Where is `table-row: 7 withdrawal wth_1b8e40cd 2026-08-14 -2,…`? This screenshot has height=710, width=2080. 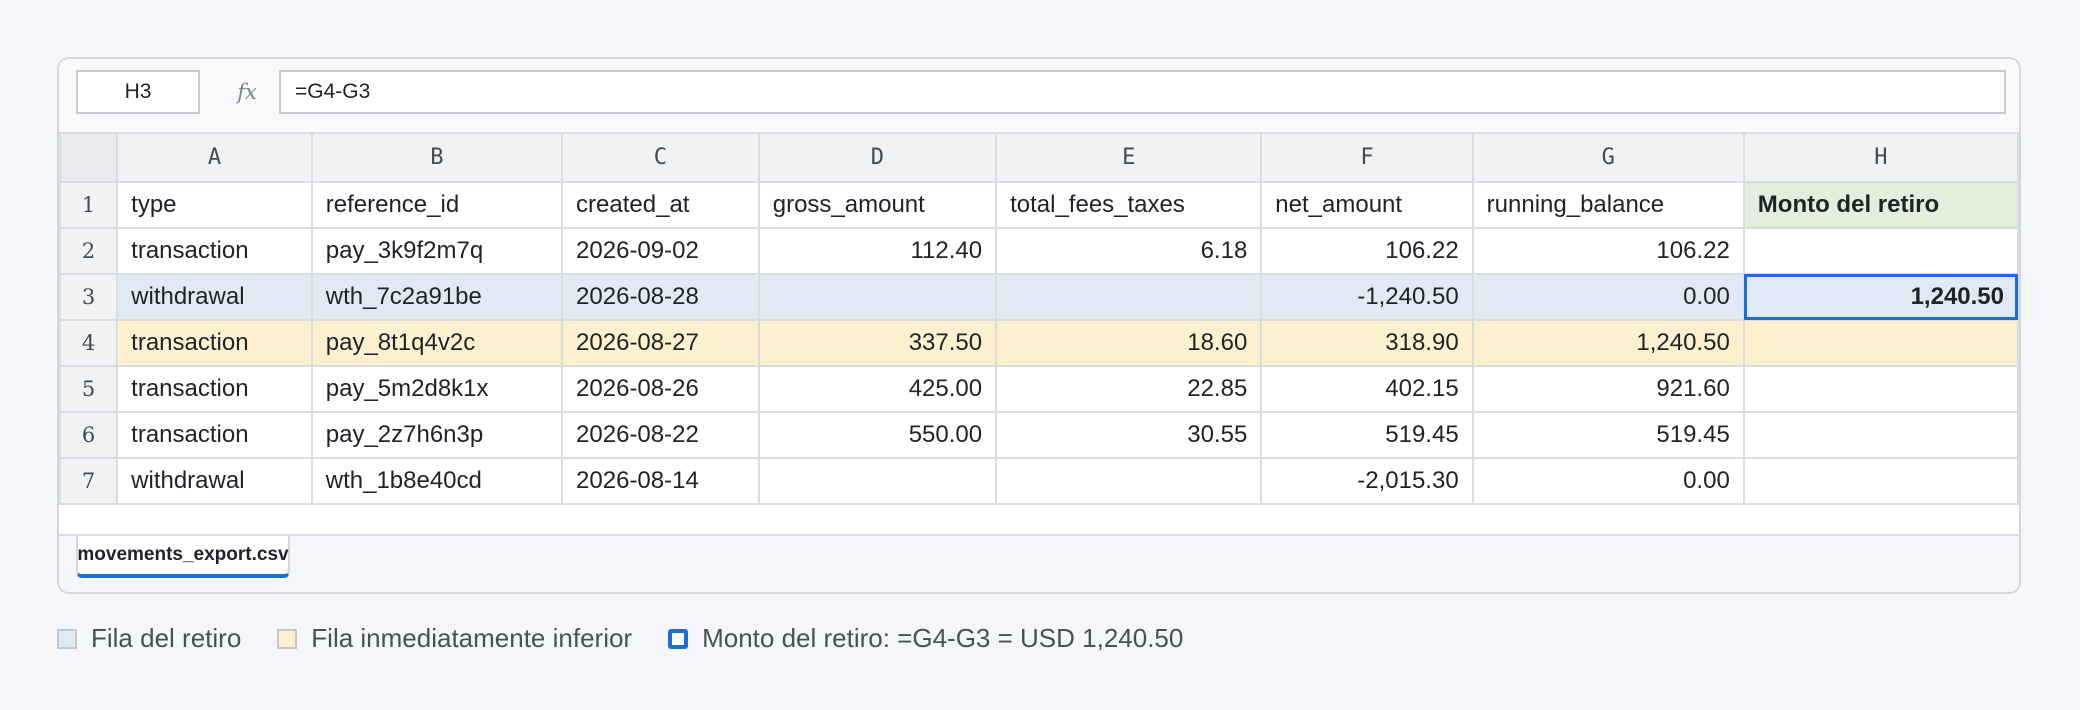 table-row: 7 withdrawal wth_1b8e40cd 2026-08-14 -2,… is located at coordinates (1039, 481).